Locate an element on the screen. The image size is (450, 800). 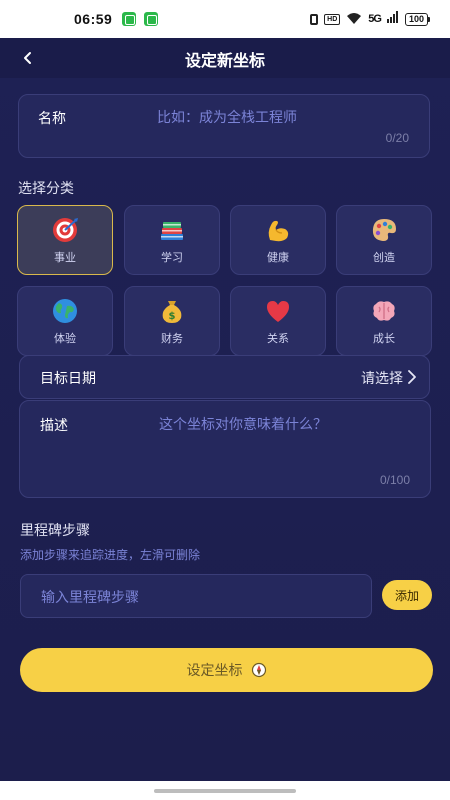
category-create: 创造 is located at coordinates (384, 240).